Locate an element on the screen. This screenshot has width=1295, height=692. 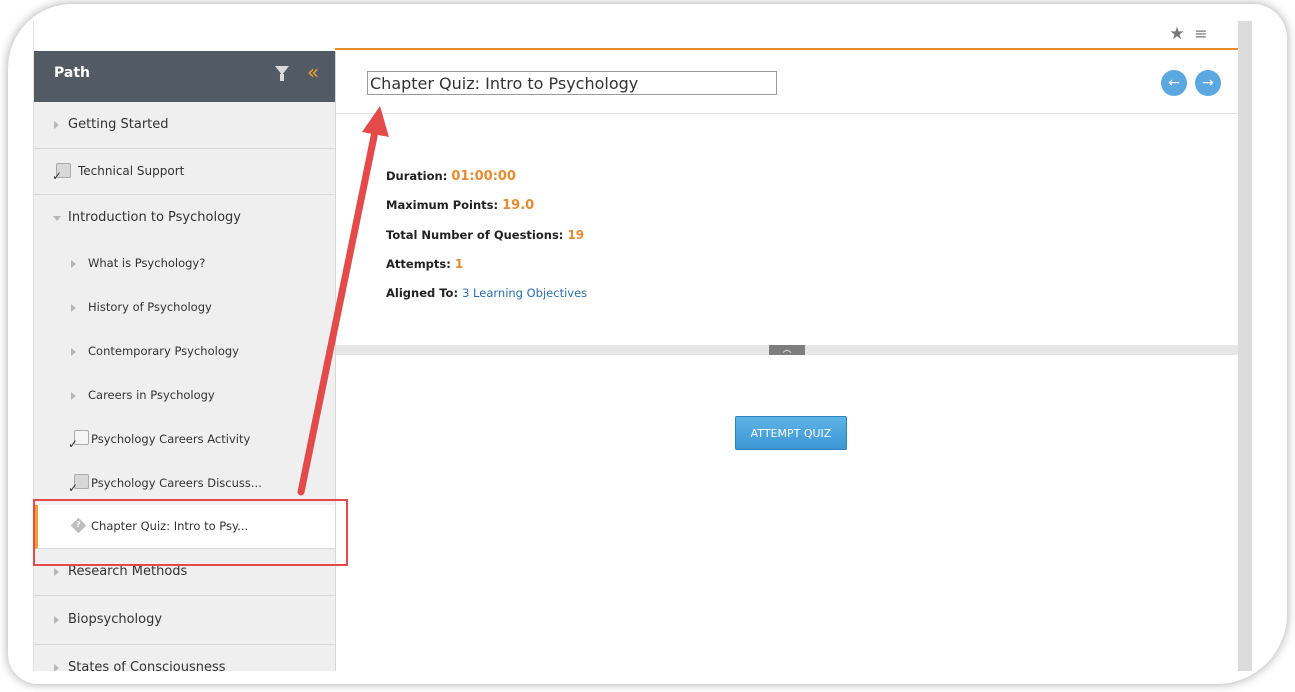
sidebar-item-label: Introduction to Psychology is located at coordinates (154, 217).